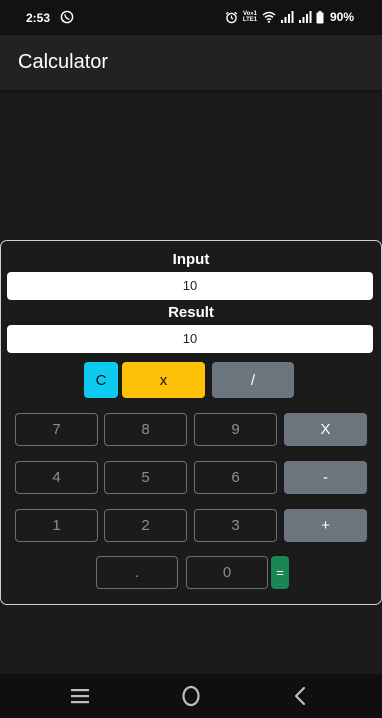 The image size is (382, 718). What do you see at coordinates (191, 62) in the screenshot?
I see `app-bar: Calculator` at bounding box center [191, 62].